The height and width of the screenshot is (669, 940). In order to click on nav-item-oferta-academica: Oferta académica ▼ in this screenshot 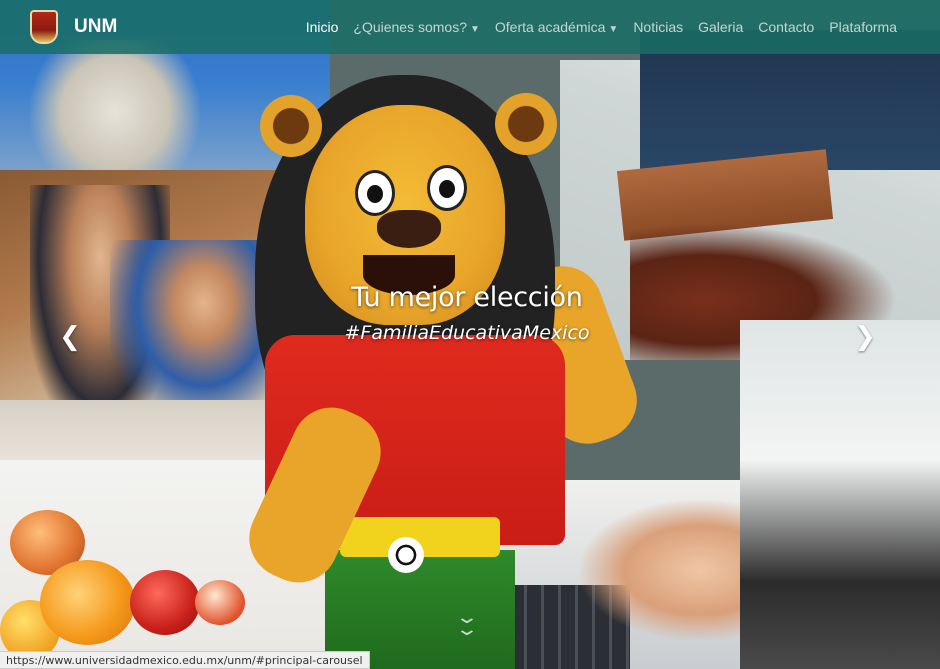, I will do `click(556, 27)`.